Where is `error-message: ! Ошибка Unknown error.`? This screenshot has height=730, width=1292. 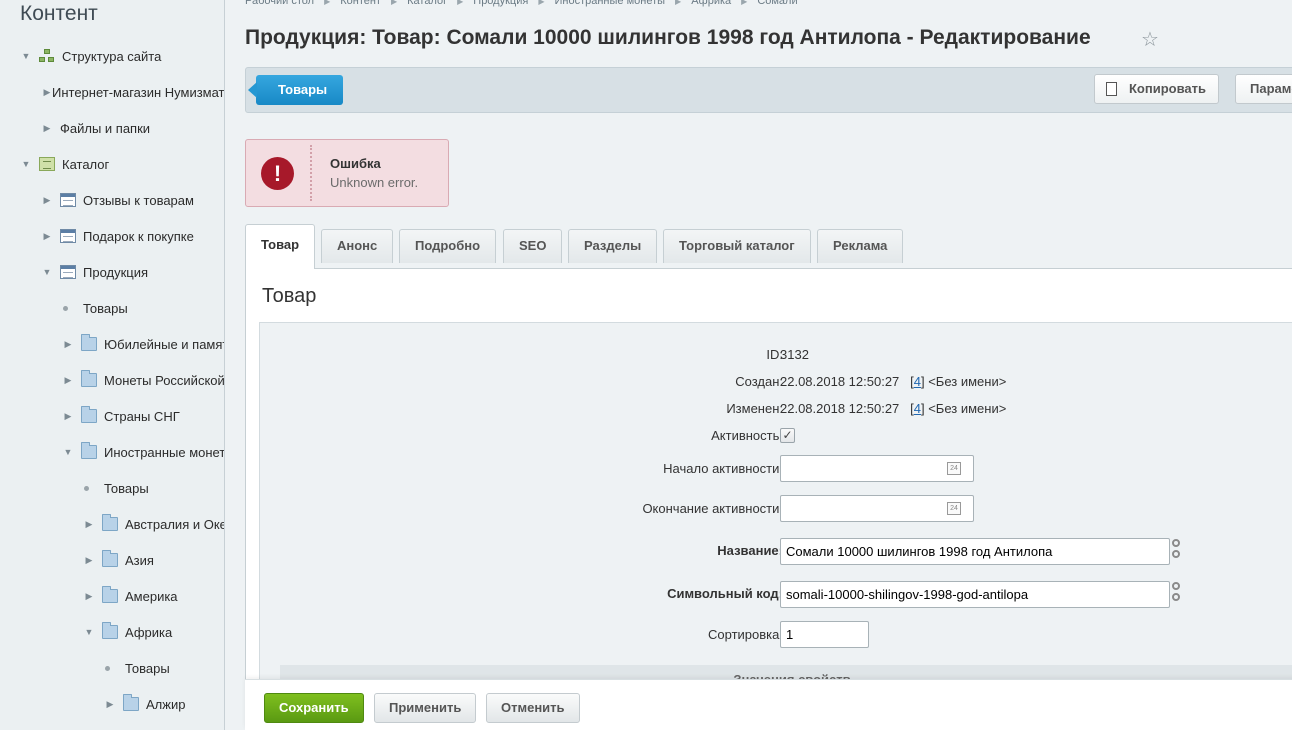 error-message: ! Ошибка Unknown error. is located at coordinates (347, 173).